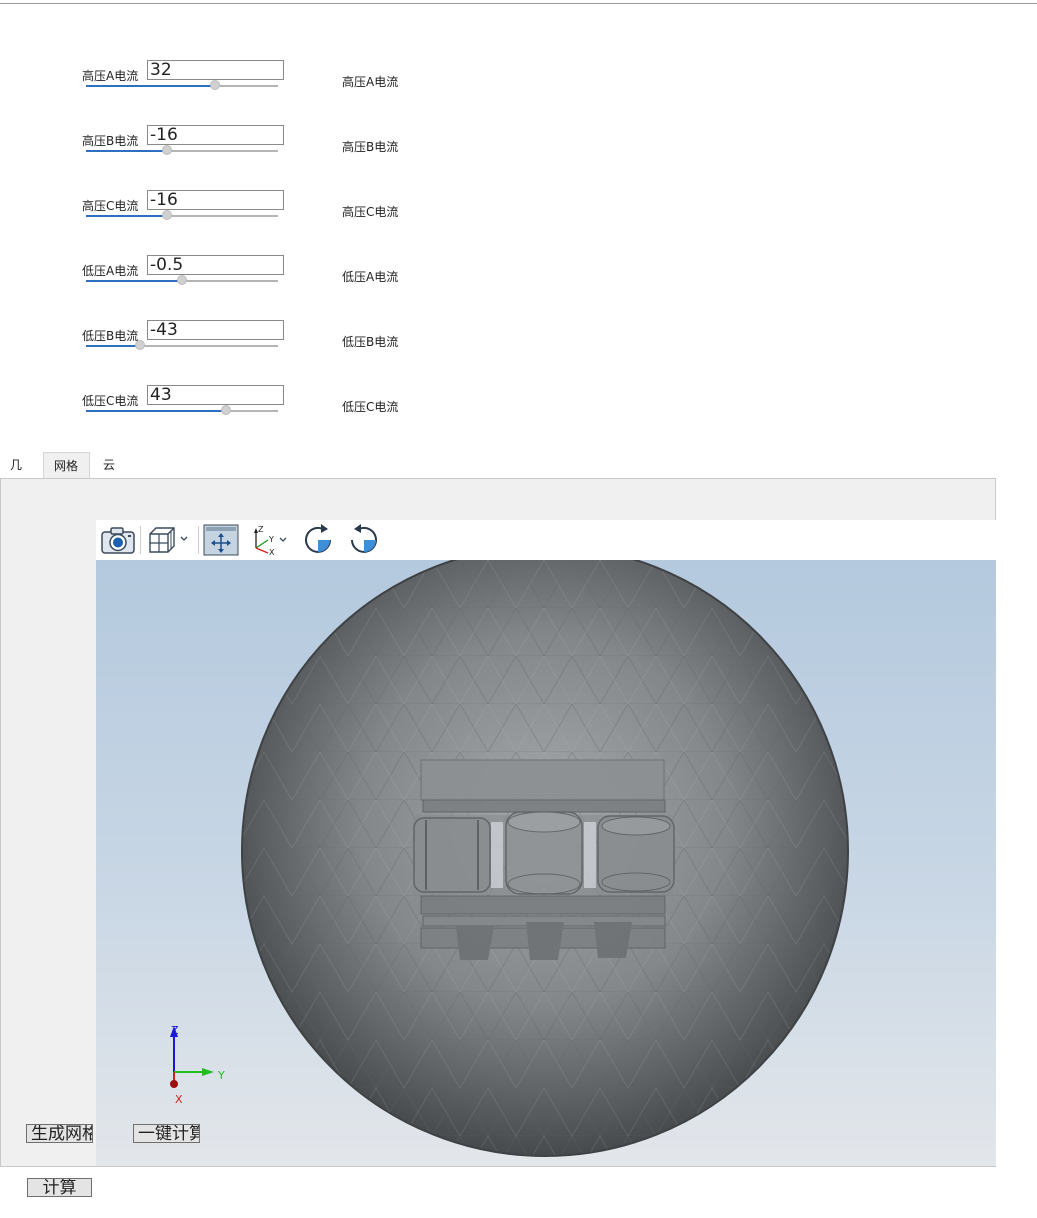 This screenshot has height=1218, width=1037. What do you see at coordinates (16, 475) in the screenshot?
I see `tab-geometry: 几何` at bounding box center [16, 475].